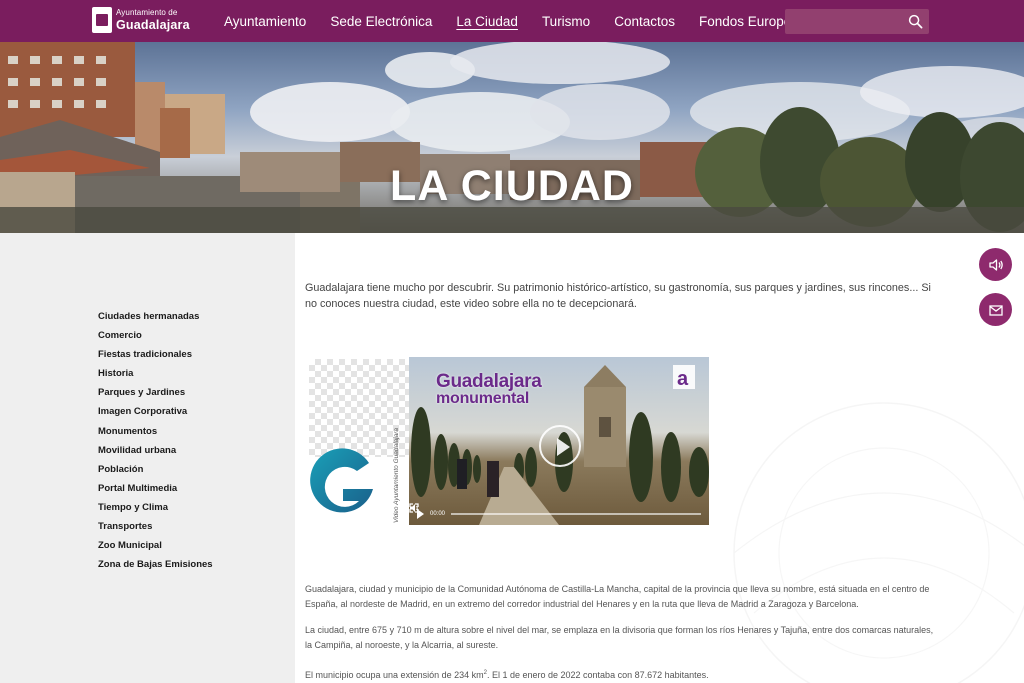  What do you see at coordinates (147, 12) in the screenshot?
I see `logo-small-text: Ayuntamiento de` at bounding box center [147, 12].